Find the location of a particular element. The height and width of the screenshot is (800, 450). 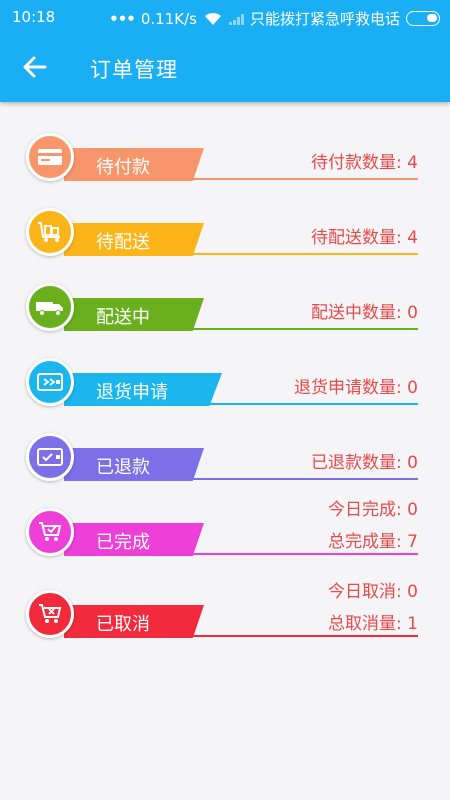

row-label: 待配送 is located at coordinates (123, 242).